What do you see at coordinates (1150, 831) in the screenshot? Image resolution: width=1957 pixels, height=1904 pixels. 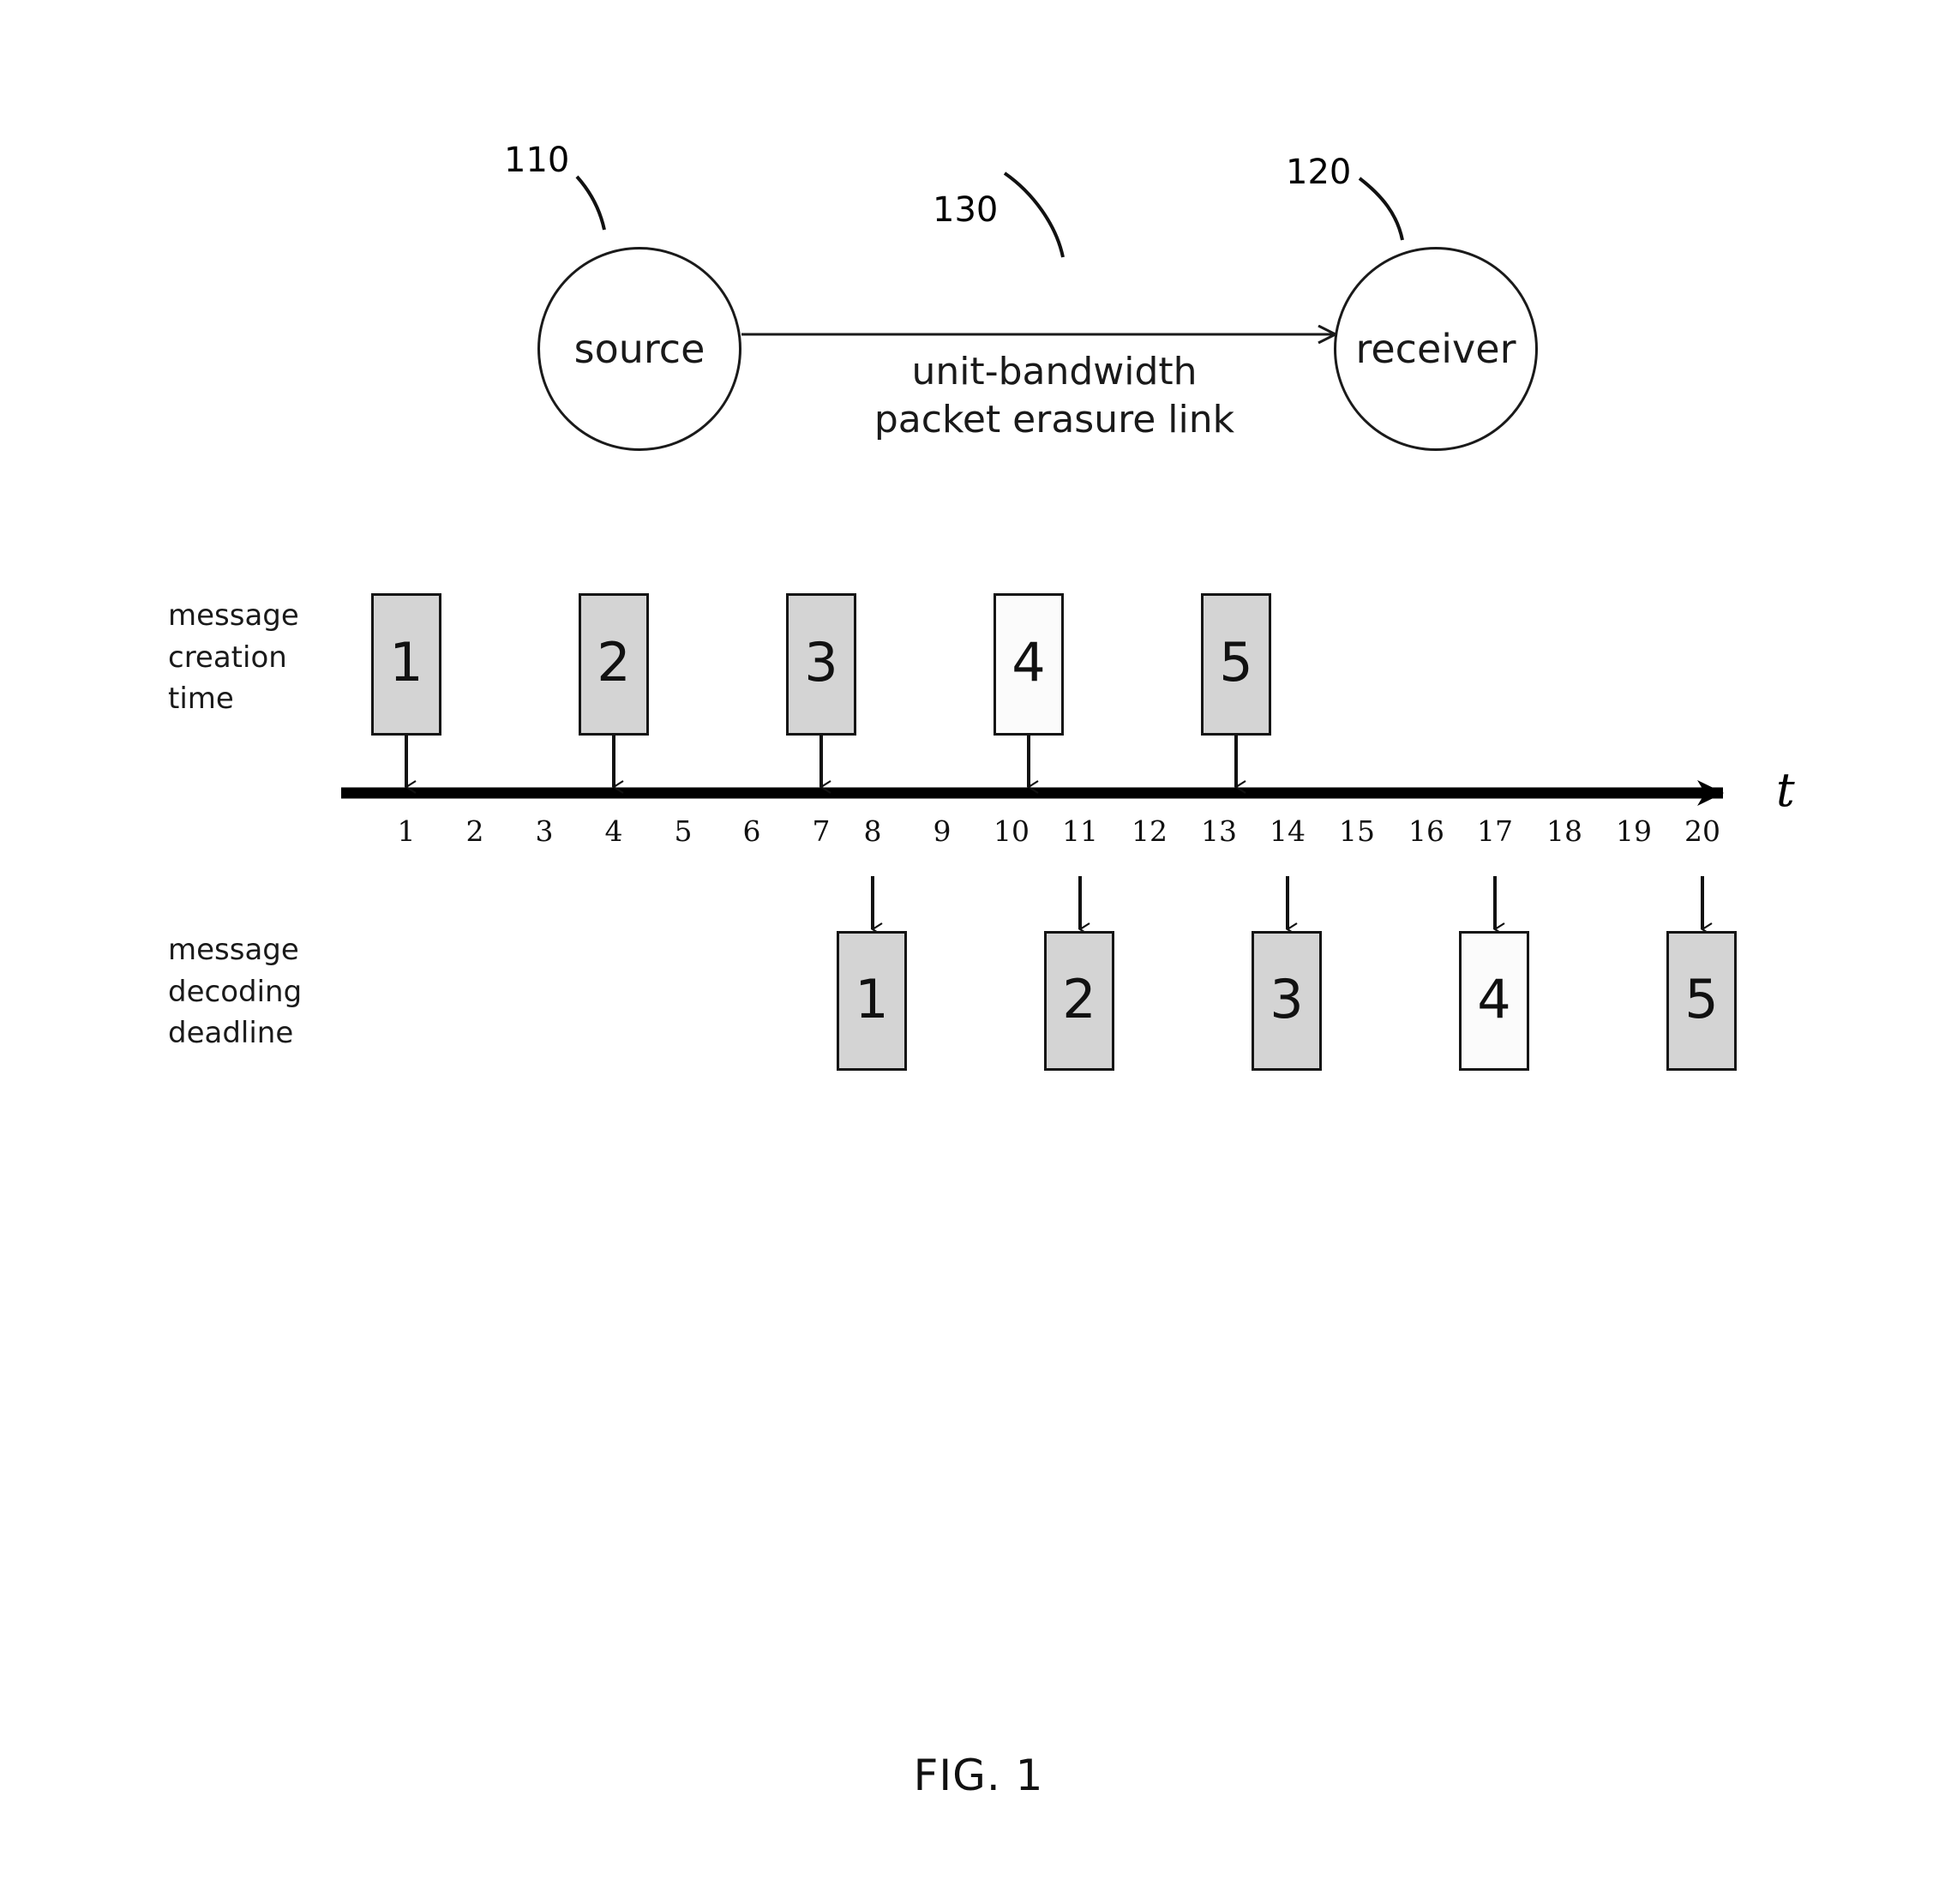 I see `tick-label-12: 12` at bounding box center [1150, 831].